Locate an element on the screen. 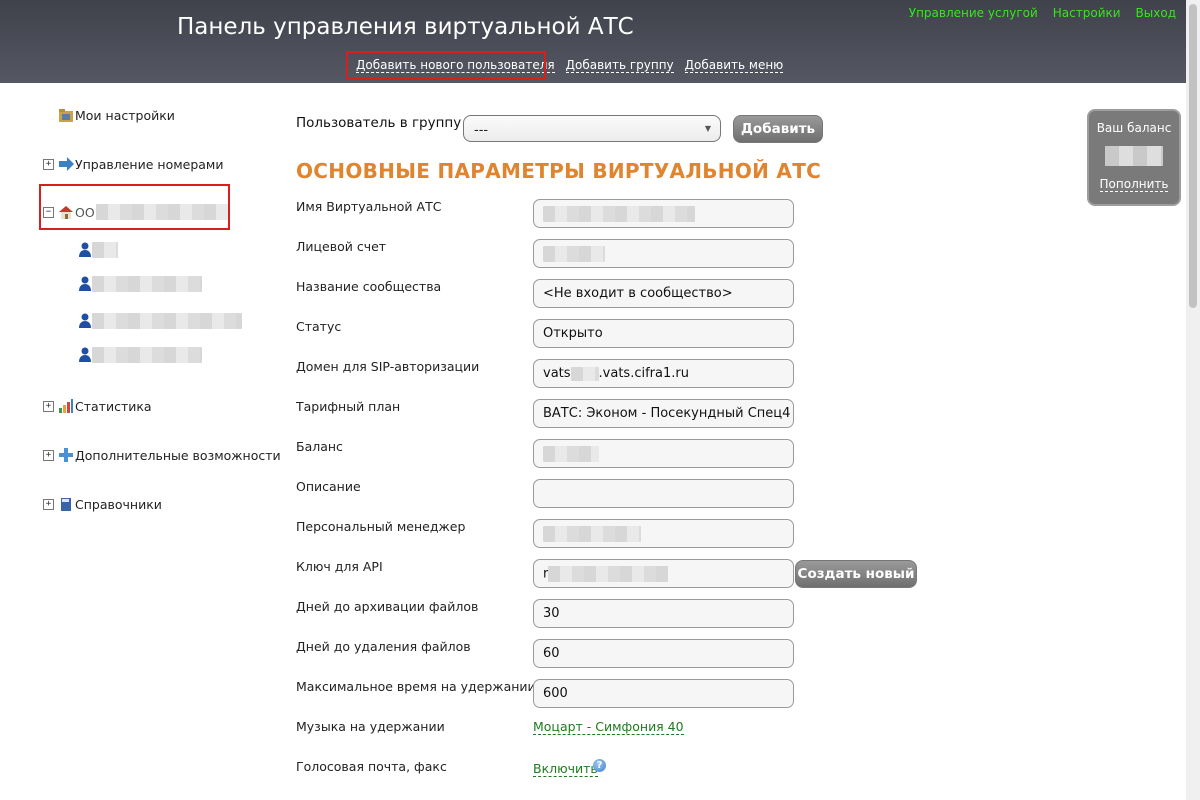 The height and width of the screenshot is (800, 1200). group-select: --- ▼ is located at coordinates (592, 128).